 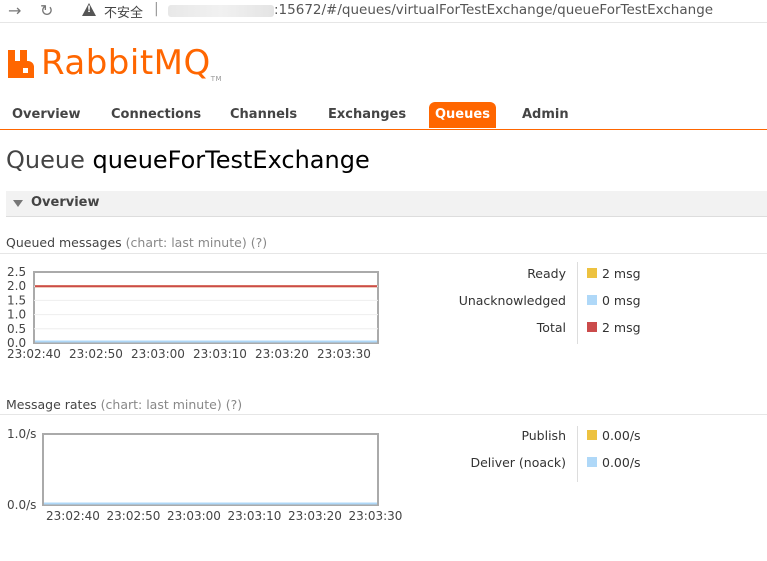 What do you see at coordinates (621, 273) in the screenshot?
I see `legend-value-ready: 2 msg` at bounding box center [621, 273].